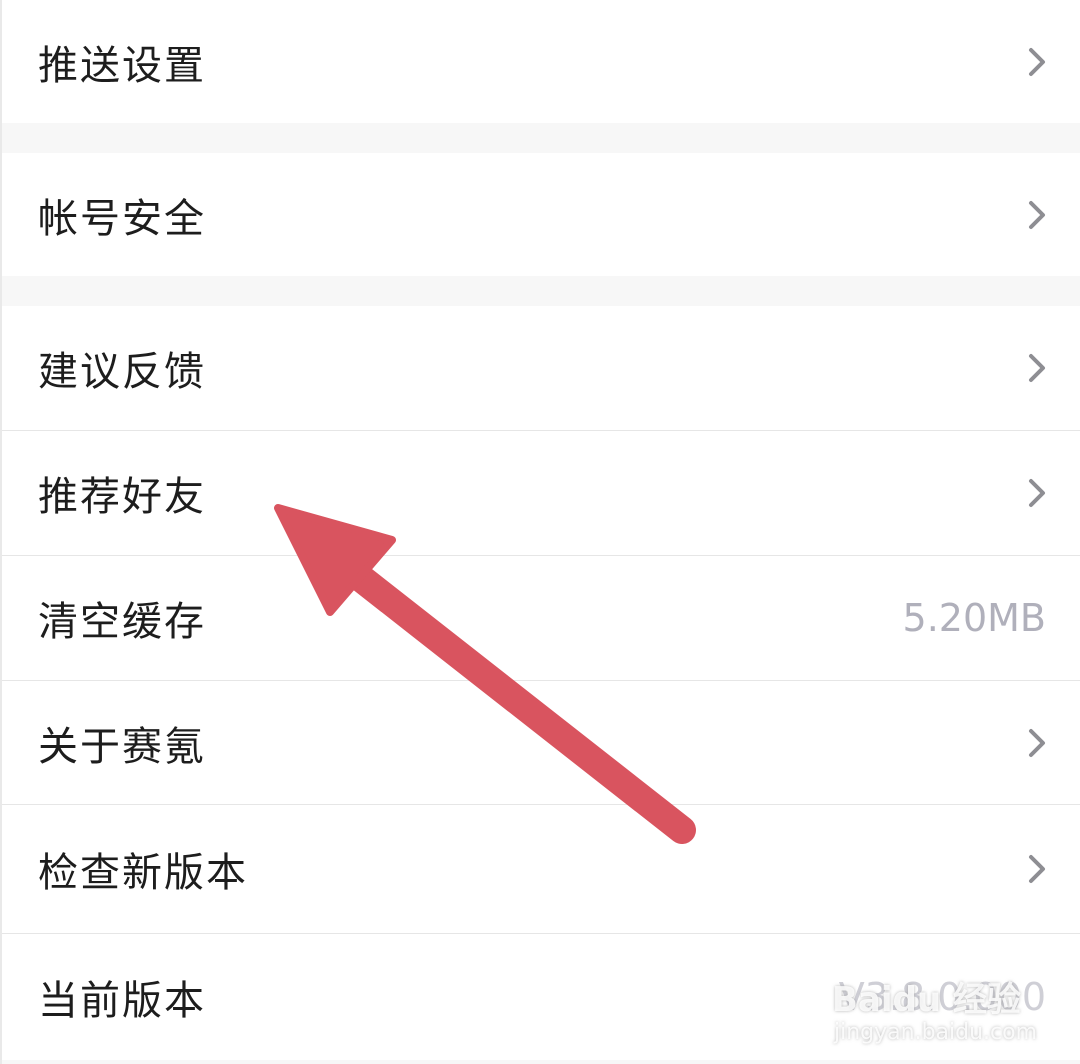  What do you see at coordinates (122, 497) in the screenshot?
I see `settings-item-label: 推荐好友` at bounding box center [122, 497].